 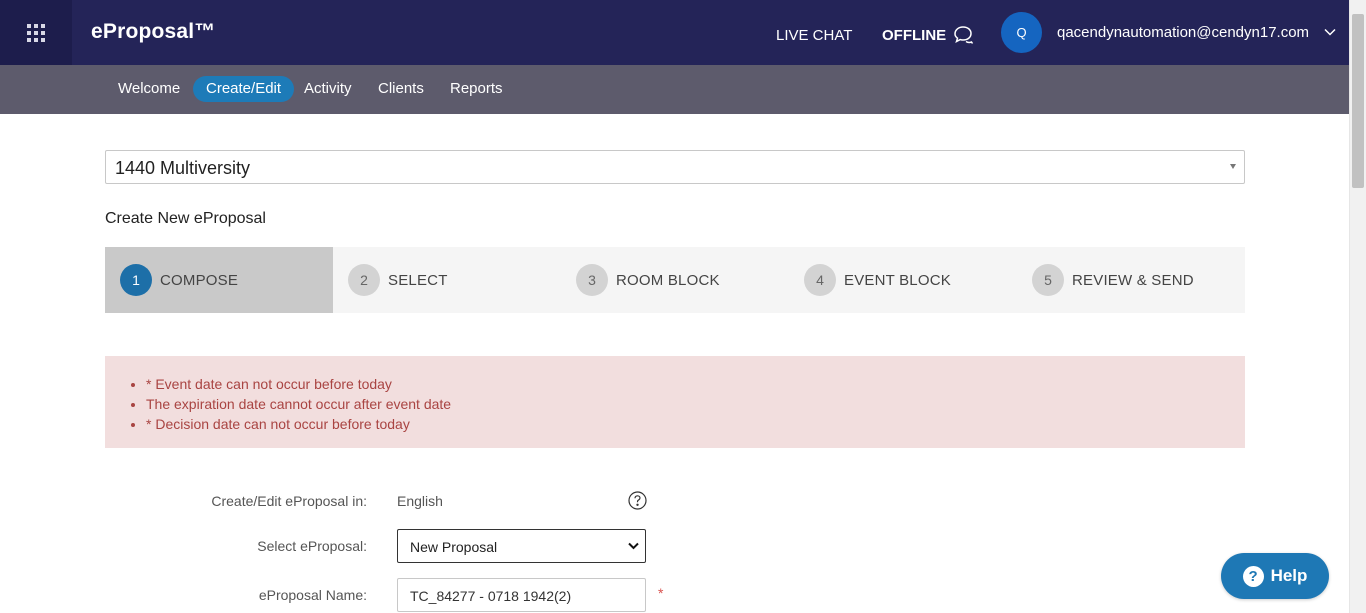 I want to click on step-label: REVIEW & SEND, so click(x=1133, y=280).